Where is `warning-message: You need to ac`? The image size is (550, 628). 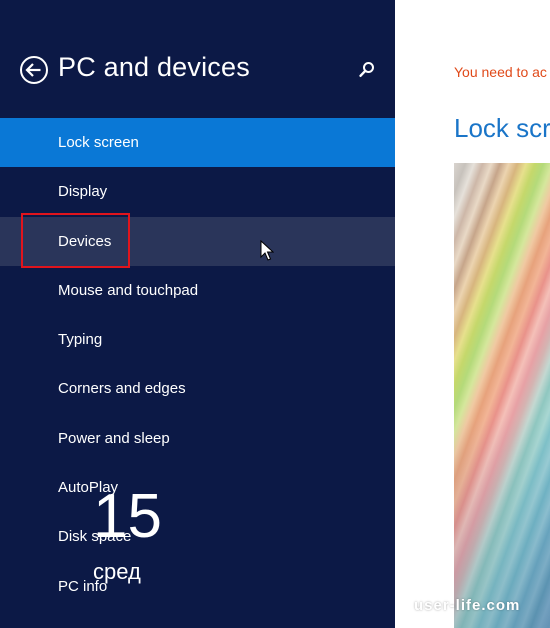 warning-message: You need to ac is located at coordinates (500, 72).